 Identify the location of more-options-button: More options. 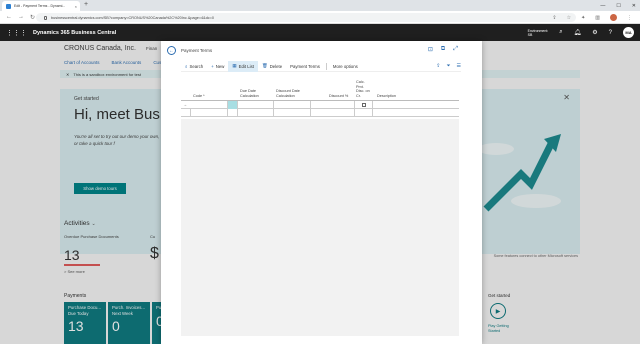
(345, 66).